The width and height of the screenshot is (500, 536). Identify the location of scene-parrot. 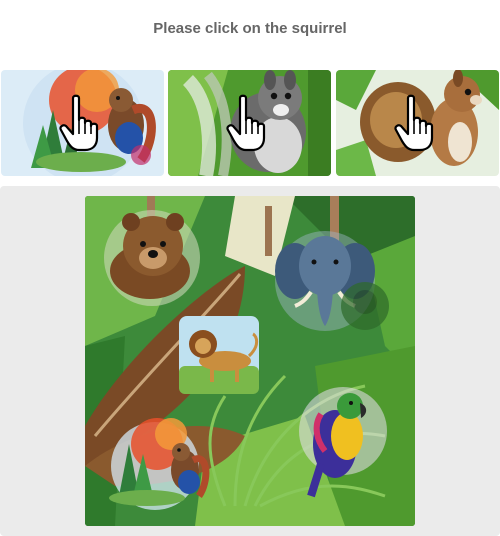
(343, 431).